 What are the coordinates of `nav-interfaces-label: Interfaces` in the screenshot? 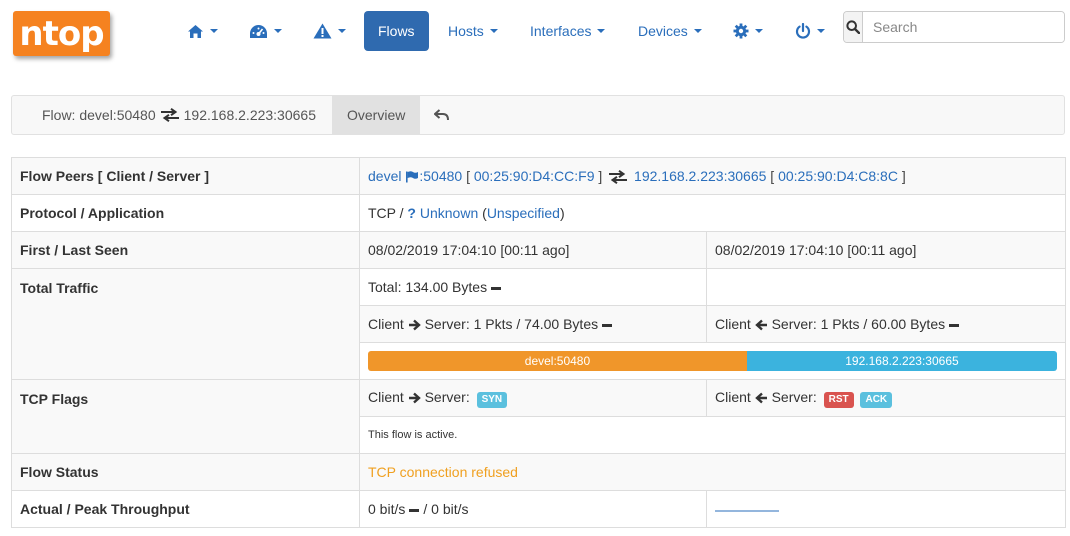 It's located at (561, 31).